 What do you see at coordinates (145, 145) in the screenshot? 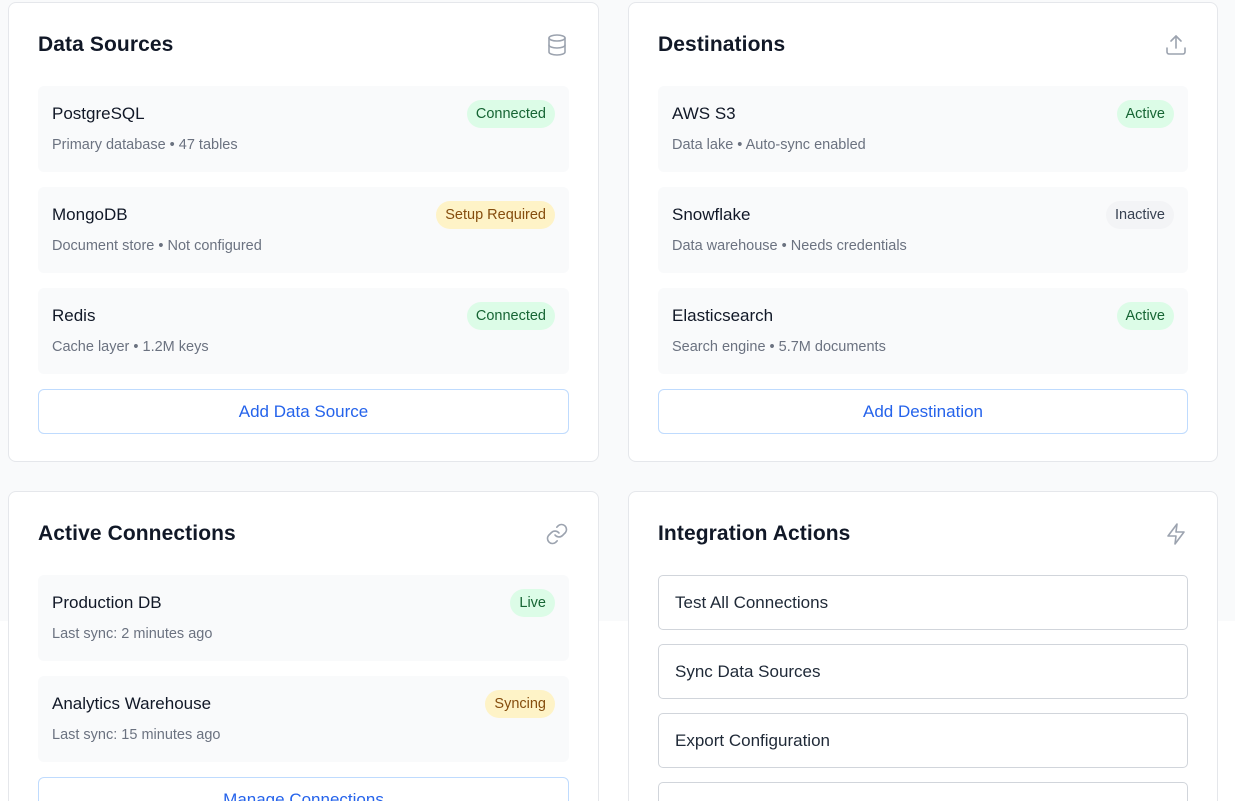
I see `item-description: Primary database • 47 tables` at bounding box center [145, 145].